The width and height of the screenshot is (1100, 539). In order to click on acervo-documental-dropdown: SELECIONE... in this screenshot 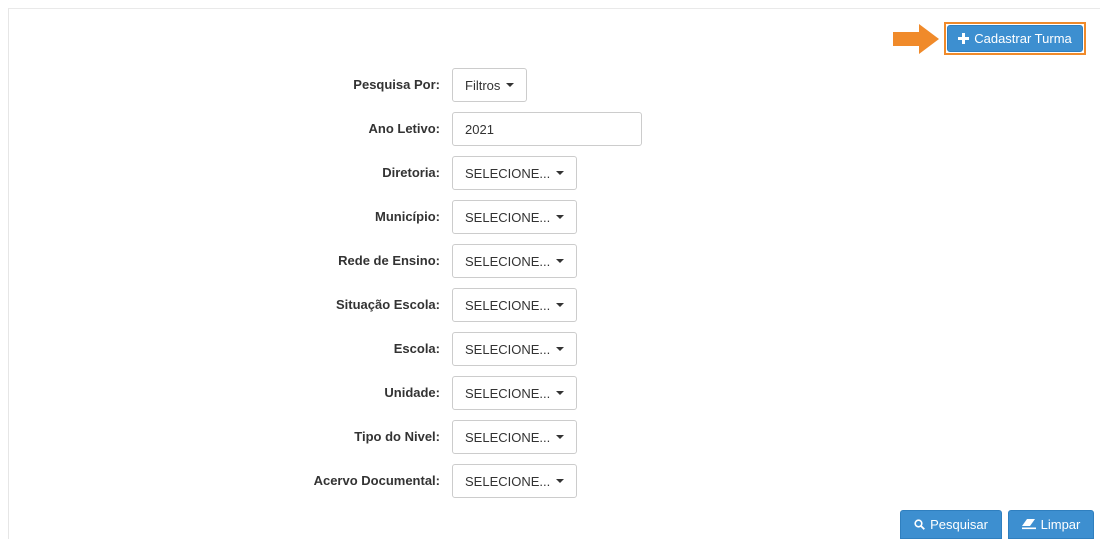, I will do `click(515, 481)`.